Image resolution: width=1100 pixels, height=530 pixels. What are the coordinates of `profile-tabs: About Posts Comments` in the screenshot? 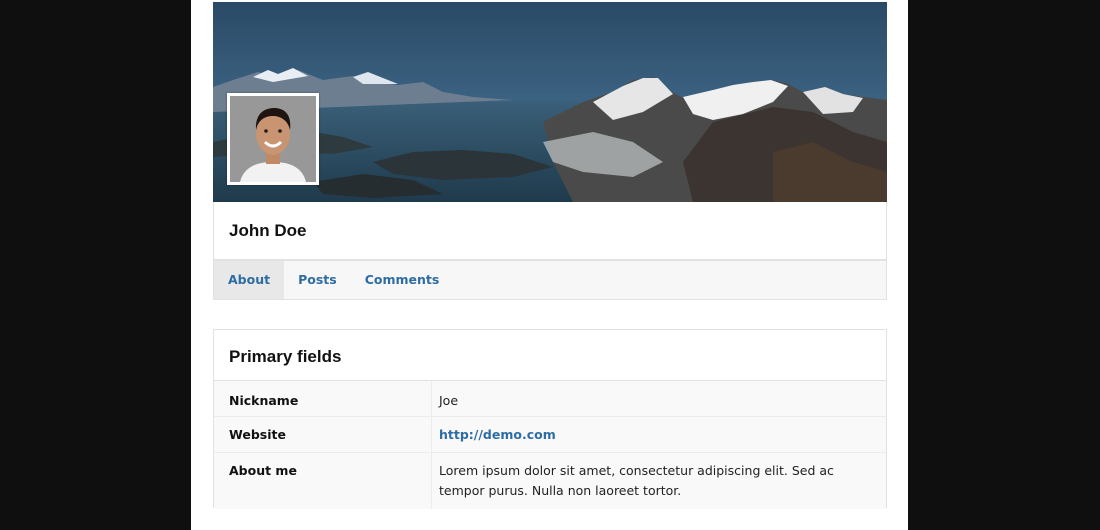 It's located at (550, 280).